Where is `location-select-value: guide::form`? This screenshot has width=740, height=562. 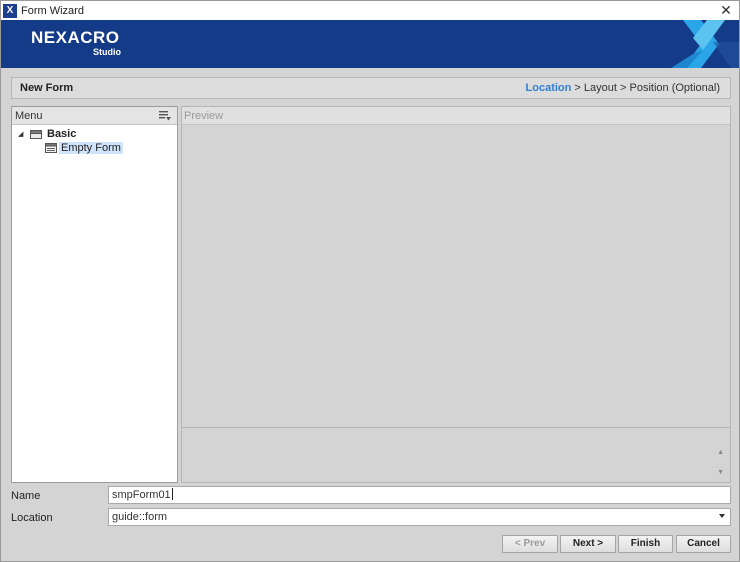
location-select-value: guide::form is located at coordinates (140, 517).